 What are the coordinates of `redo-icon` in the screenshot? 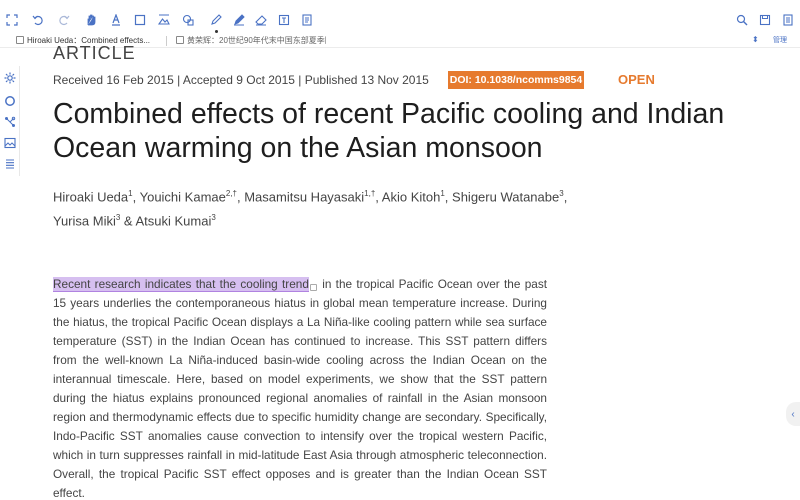 It's located at (64, 20).